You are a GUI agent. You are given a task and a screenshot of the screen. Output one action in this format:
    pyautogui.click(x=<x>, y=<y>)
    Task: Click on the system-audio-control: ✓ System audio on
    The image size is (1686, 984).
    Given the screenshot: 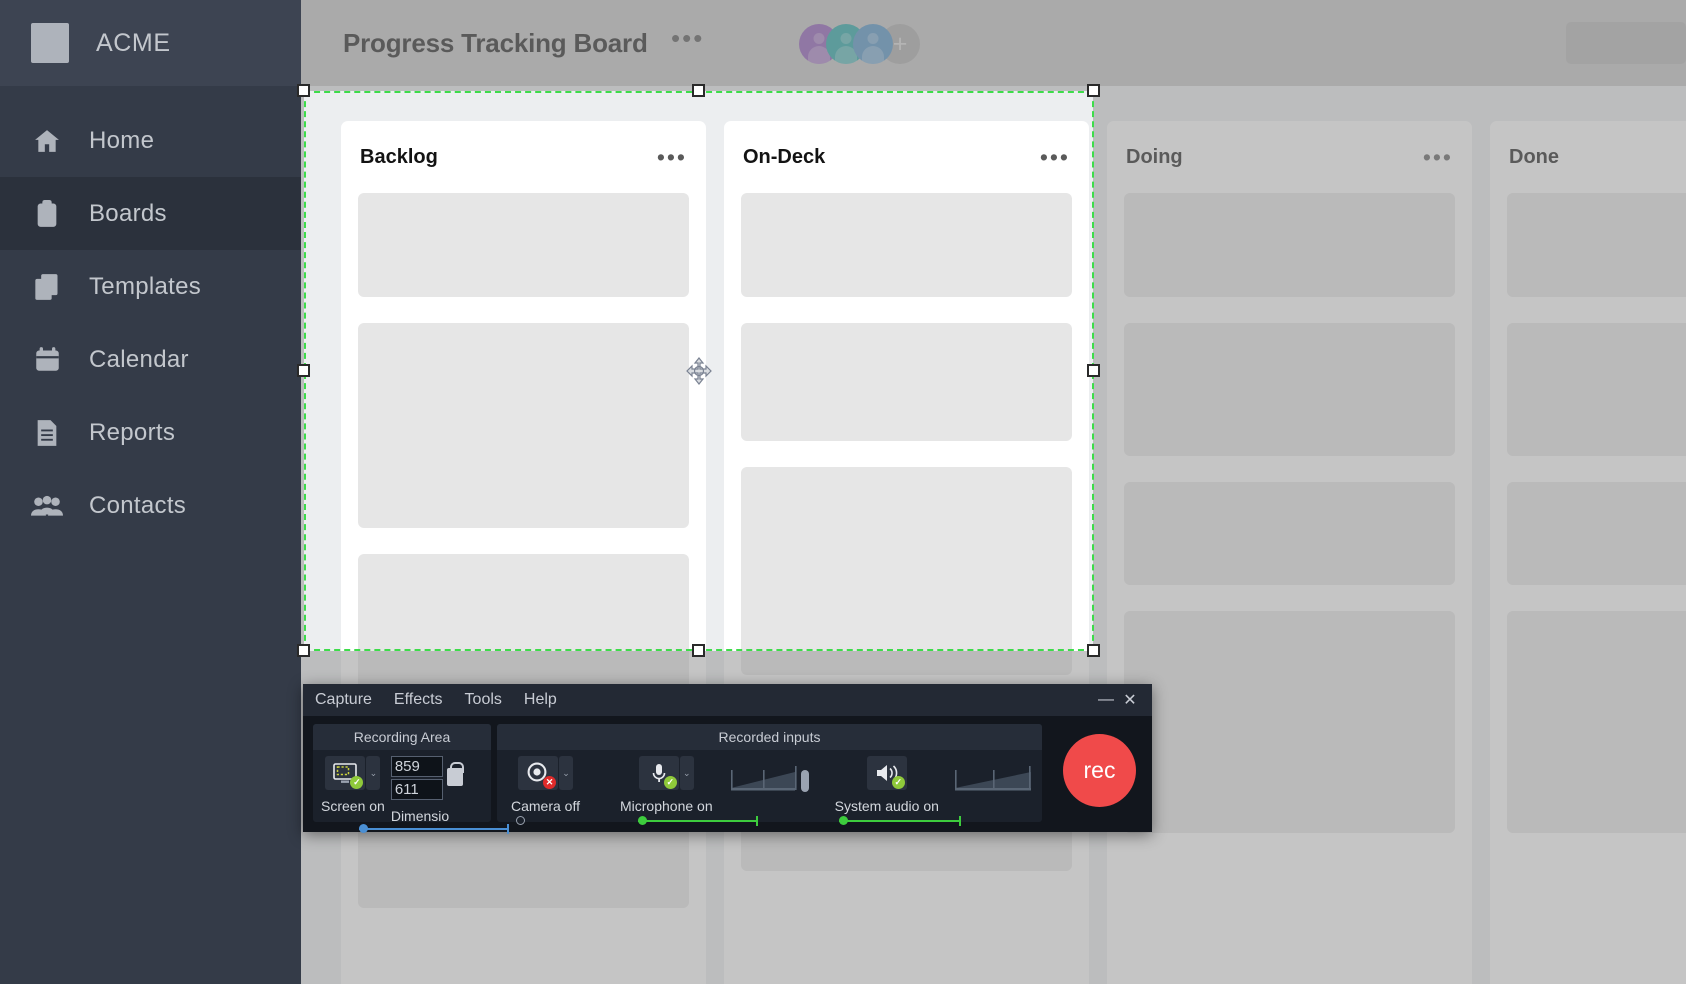 What is the action you would take?
    pyautogui.click(x=897, y=791)
    